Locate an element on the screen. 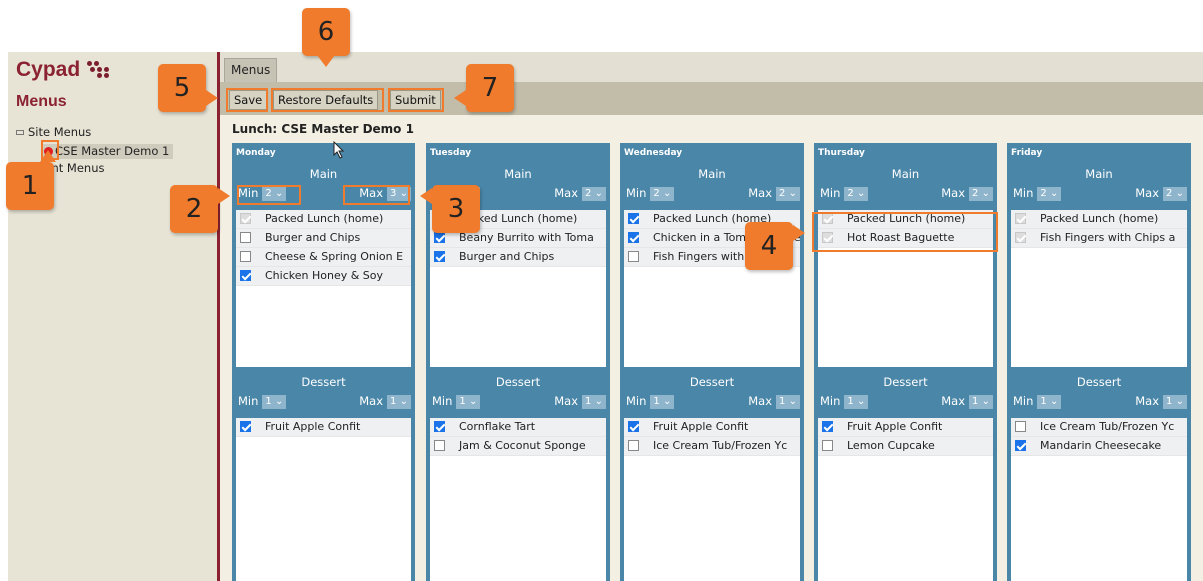 This screenshot has height=581, width=1203. dessert-items-list: Fruit Apple Confit is located at coordinates (323, 499).